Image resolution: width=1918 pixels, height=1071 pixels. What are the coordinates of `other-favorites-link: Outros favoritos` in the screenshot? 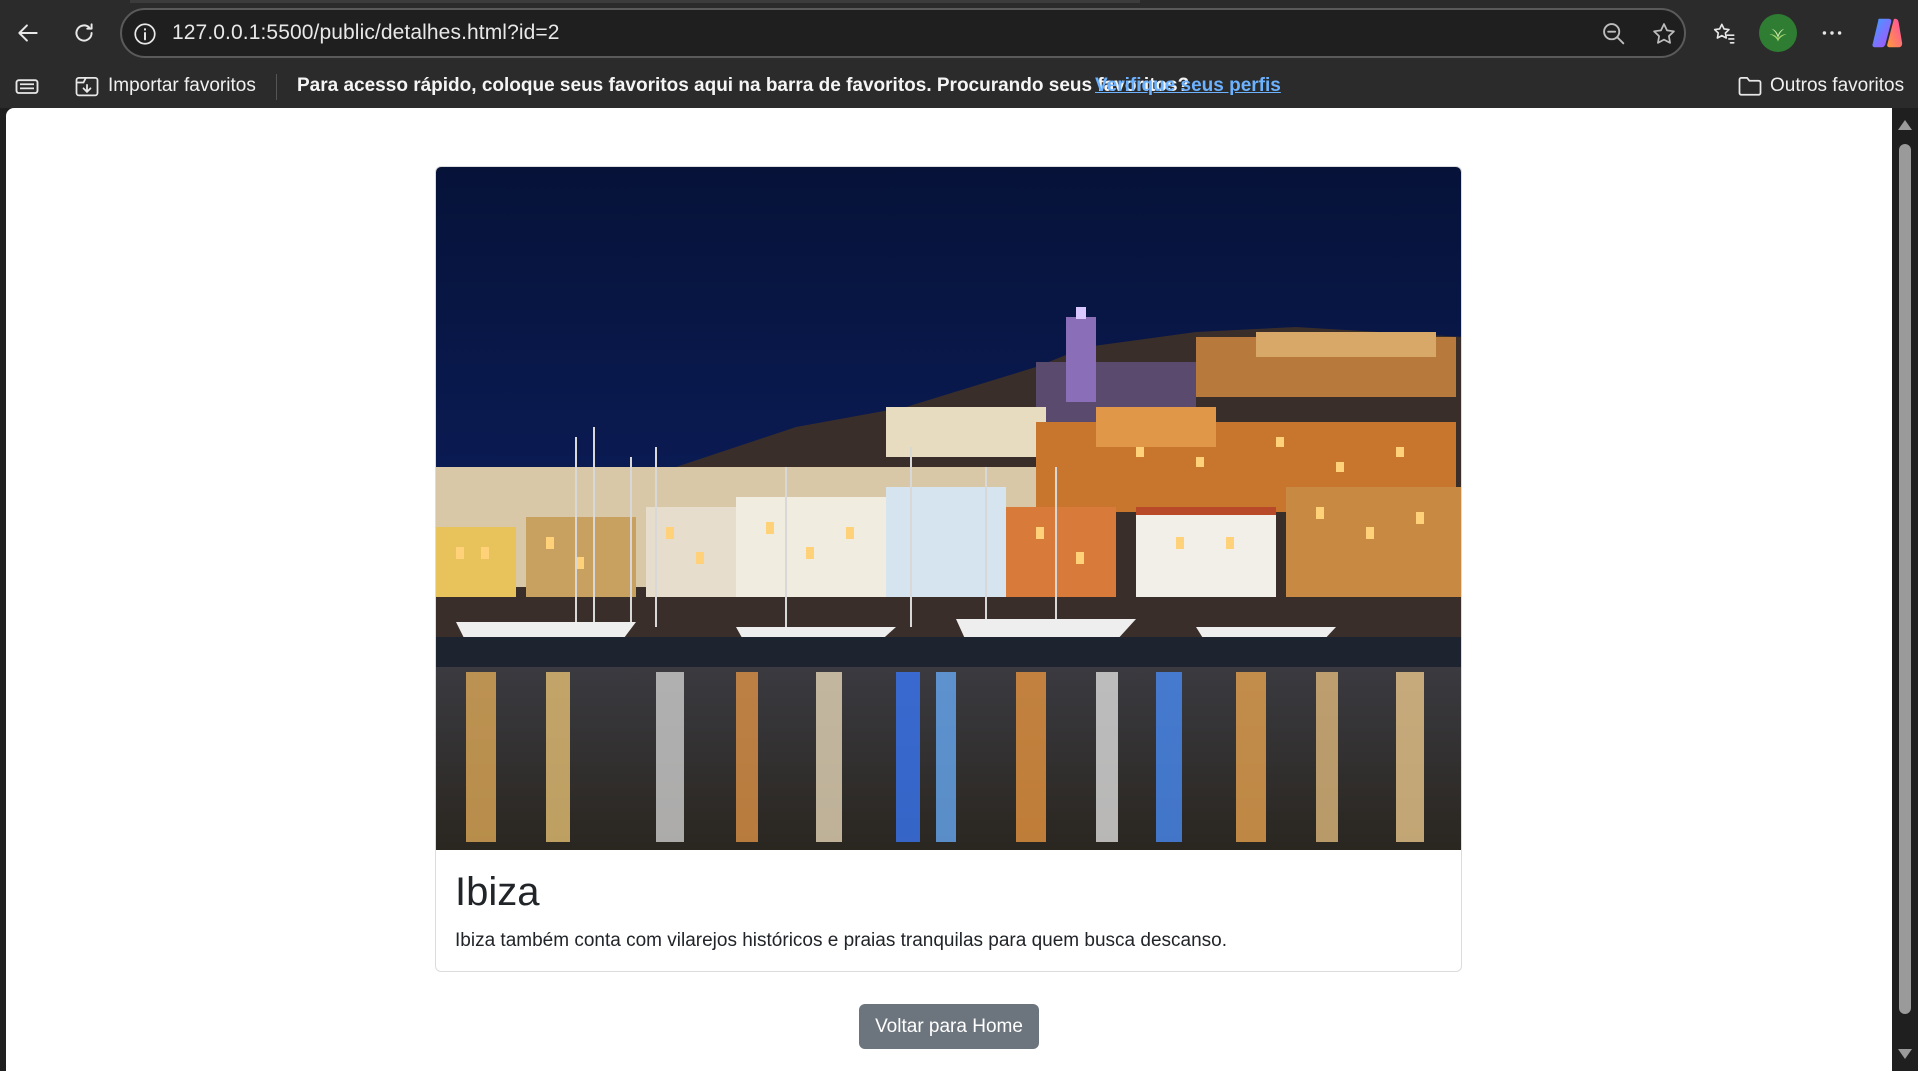 It's located at (1837, 86).